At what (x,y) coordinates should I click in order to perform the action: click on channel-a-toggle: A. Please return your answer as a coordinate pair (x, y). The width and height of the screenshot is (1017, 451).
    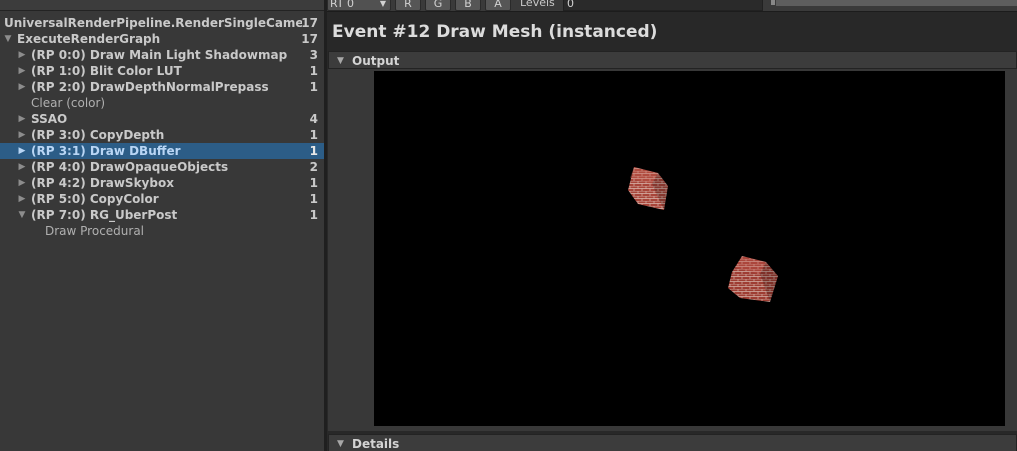
    Looking at the image, I should click on (498, 5).